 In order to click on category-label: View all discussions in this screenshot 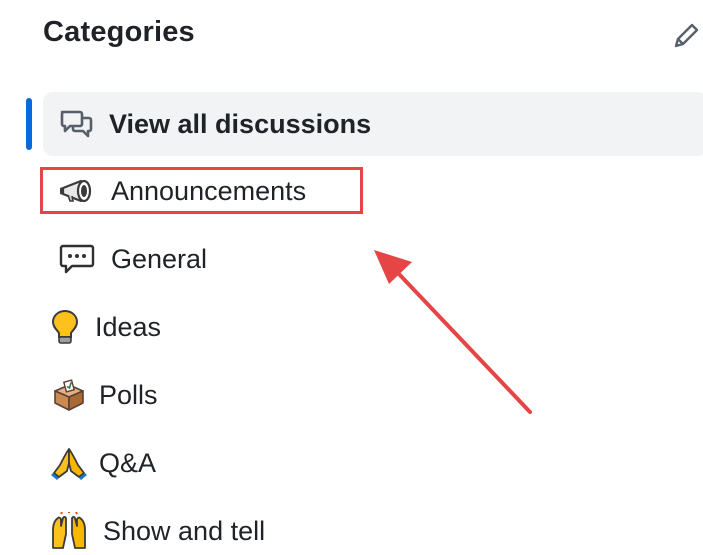, I will do `click(240, 123)`.